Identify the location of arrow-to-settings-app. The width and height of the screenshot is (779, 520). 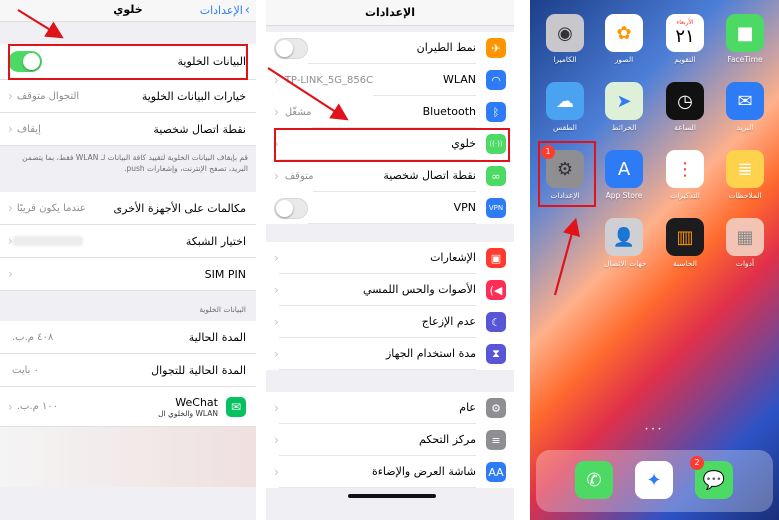
(566, 256).